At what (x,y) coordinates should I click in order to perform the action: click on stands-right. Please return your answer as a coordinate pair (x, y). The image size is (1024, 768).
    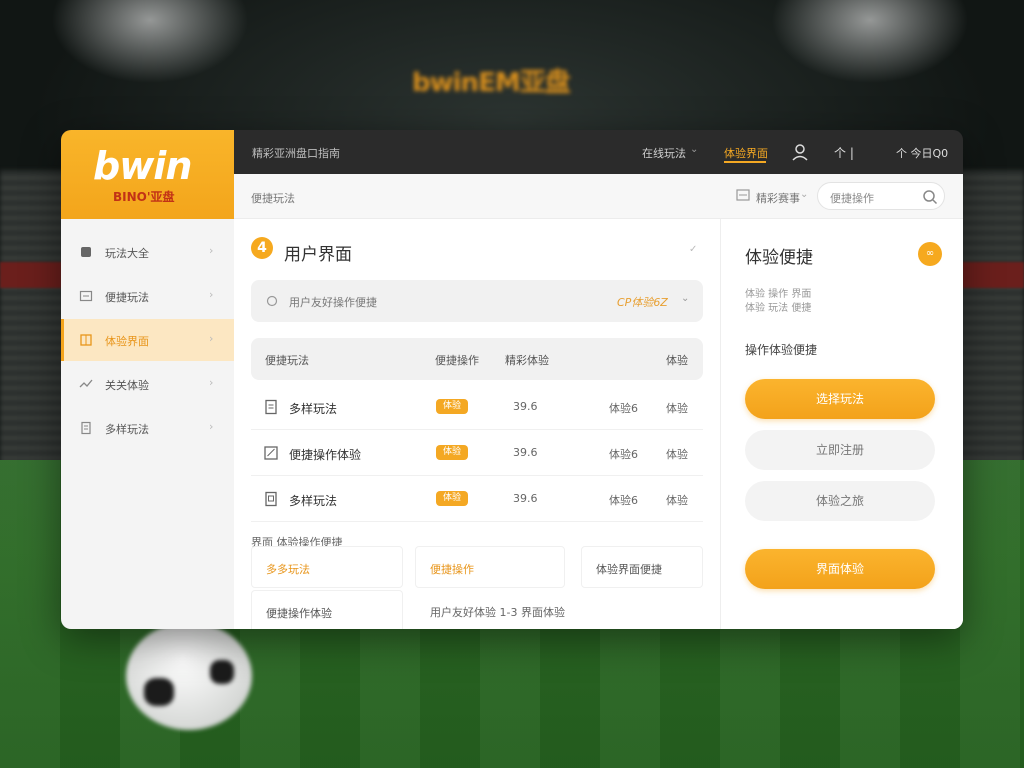
    Looking at the image, I should click on (989, 320).